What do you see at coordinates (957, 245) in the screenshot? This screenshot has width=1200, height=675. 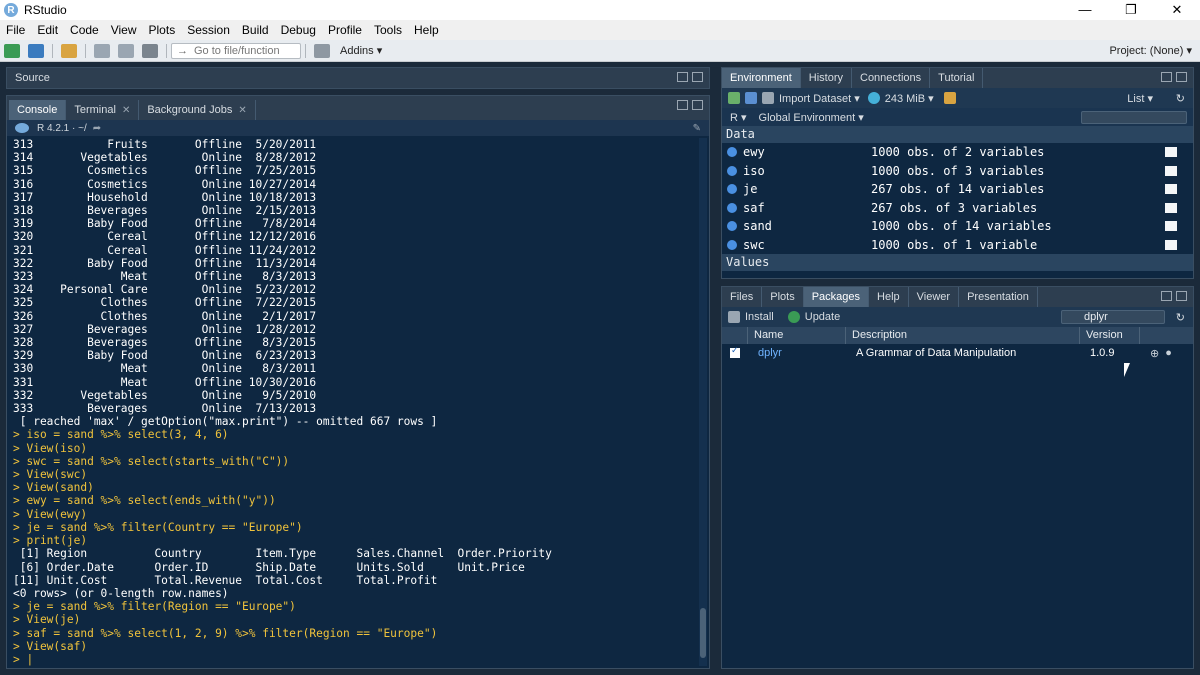 I see `env-row-swc: swc 1000 obs. of 1 variable` at bounding box center [957, 245].